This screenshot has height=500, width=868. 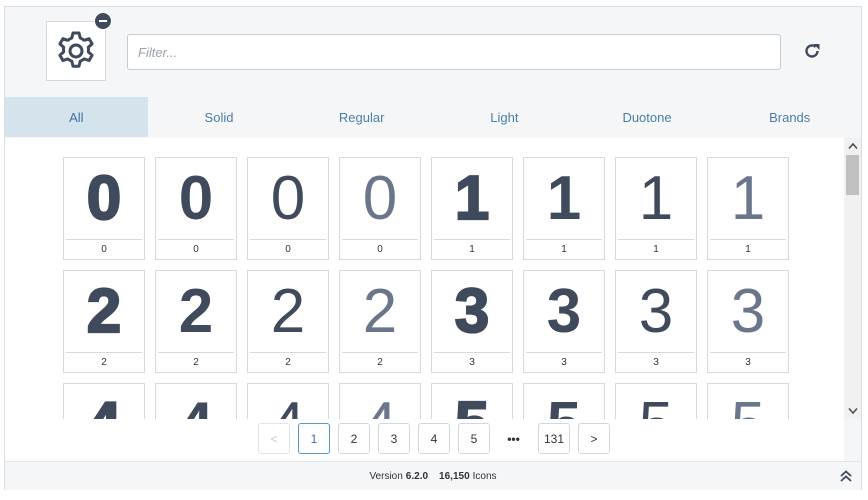 What do you see at coordinates (314, 438) in the screenshot?
I see `page-button: 1` at bounding box center [314, 438].